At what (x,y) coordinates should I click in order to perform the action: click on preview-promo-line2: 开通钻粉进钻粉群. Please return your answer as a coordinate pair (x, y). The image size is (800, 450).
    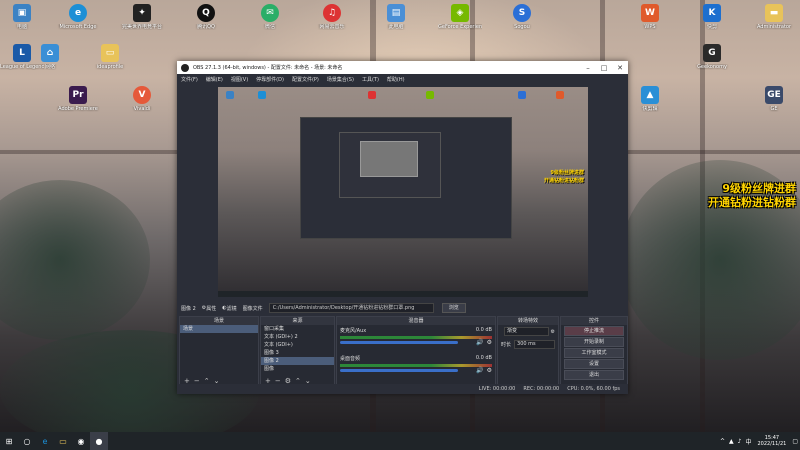
    Looking at the image, I should click on (563, 181).